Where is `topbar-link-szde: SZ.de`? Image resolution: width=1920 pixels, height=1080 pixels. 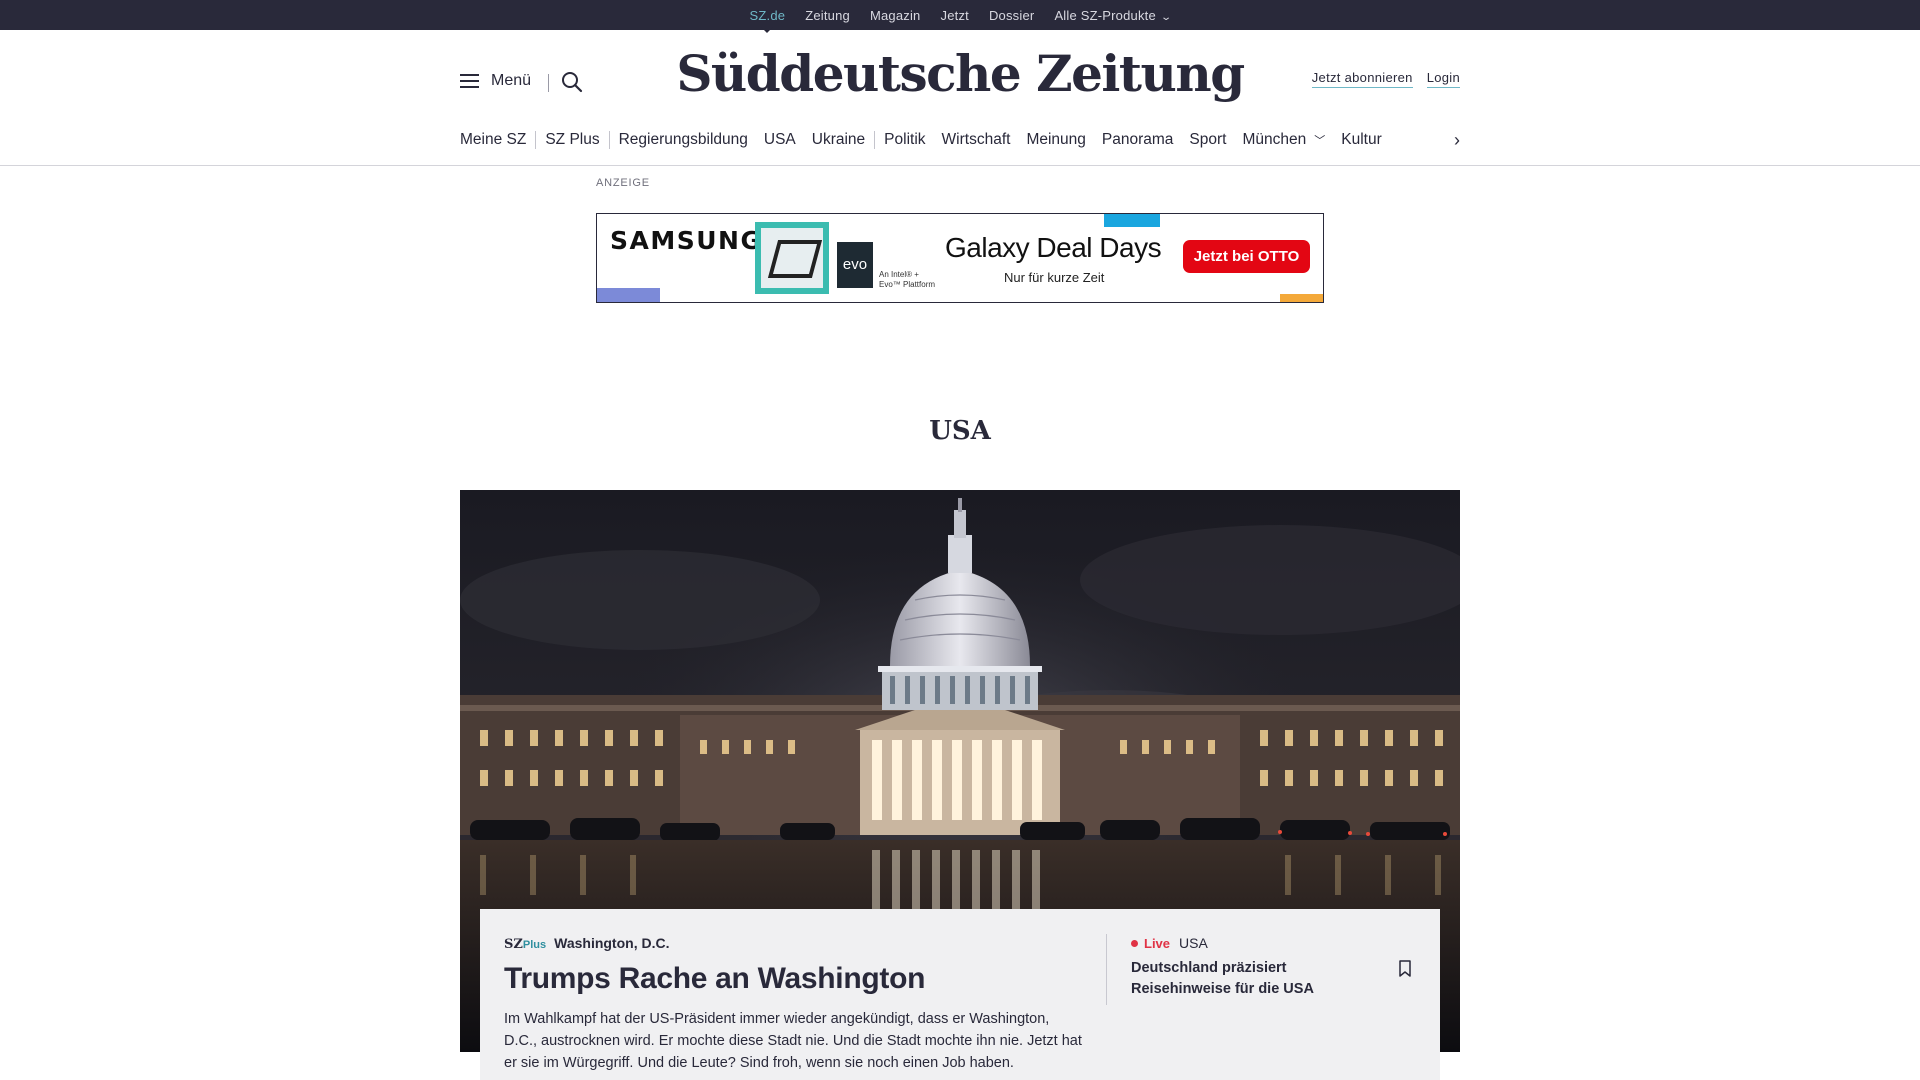
topbar-link-szde: SZ.de is located at coordinates (768, 20).